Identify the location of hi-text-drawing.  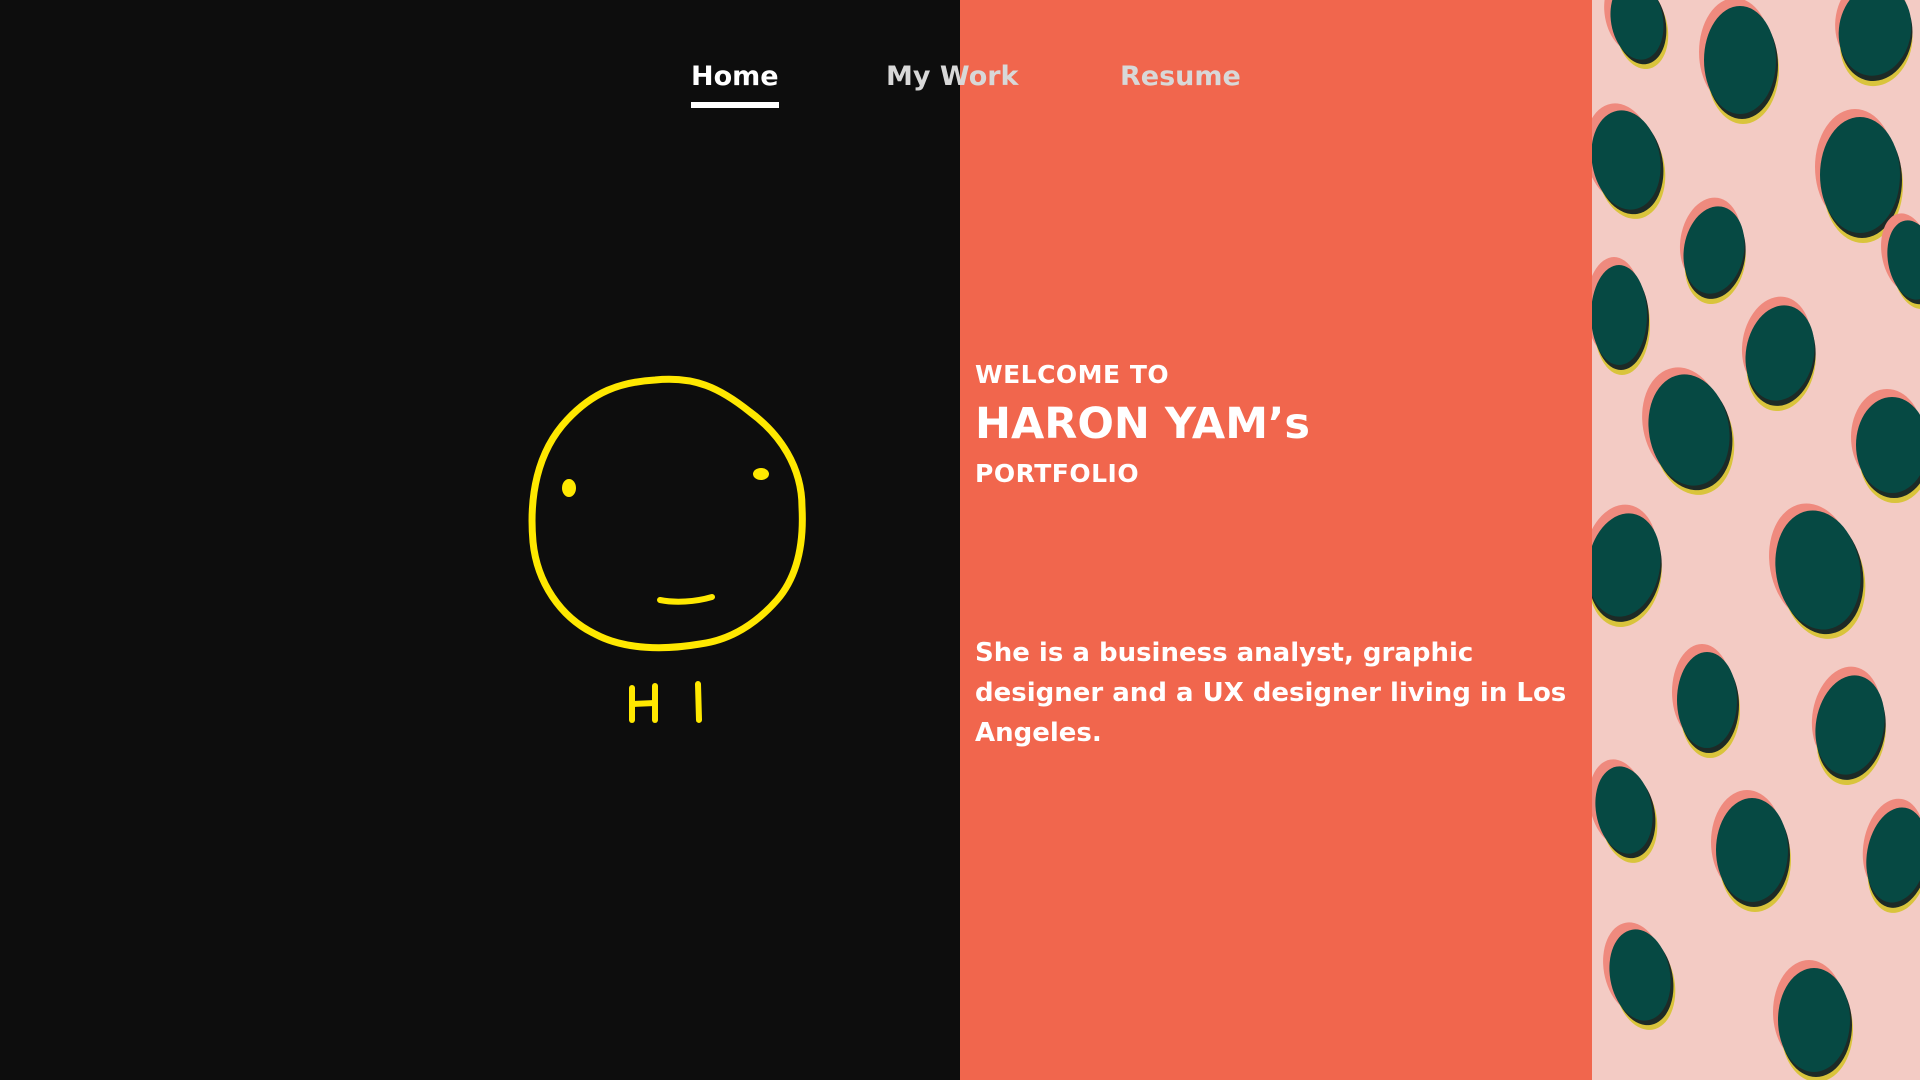
(665, 702).